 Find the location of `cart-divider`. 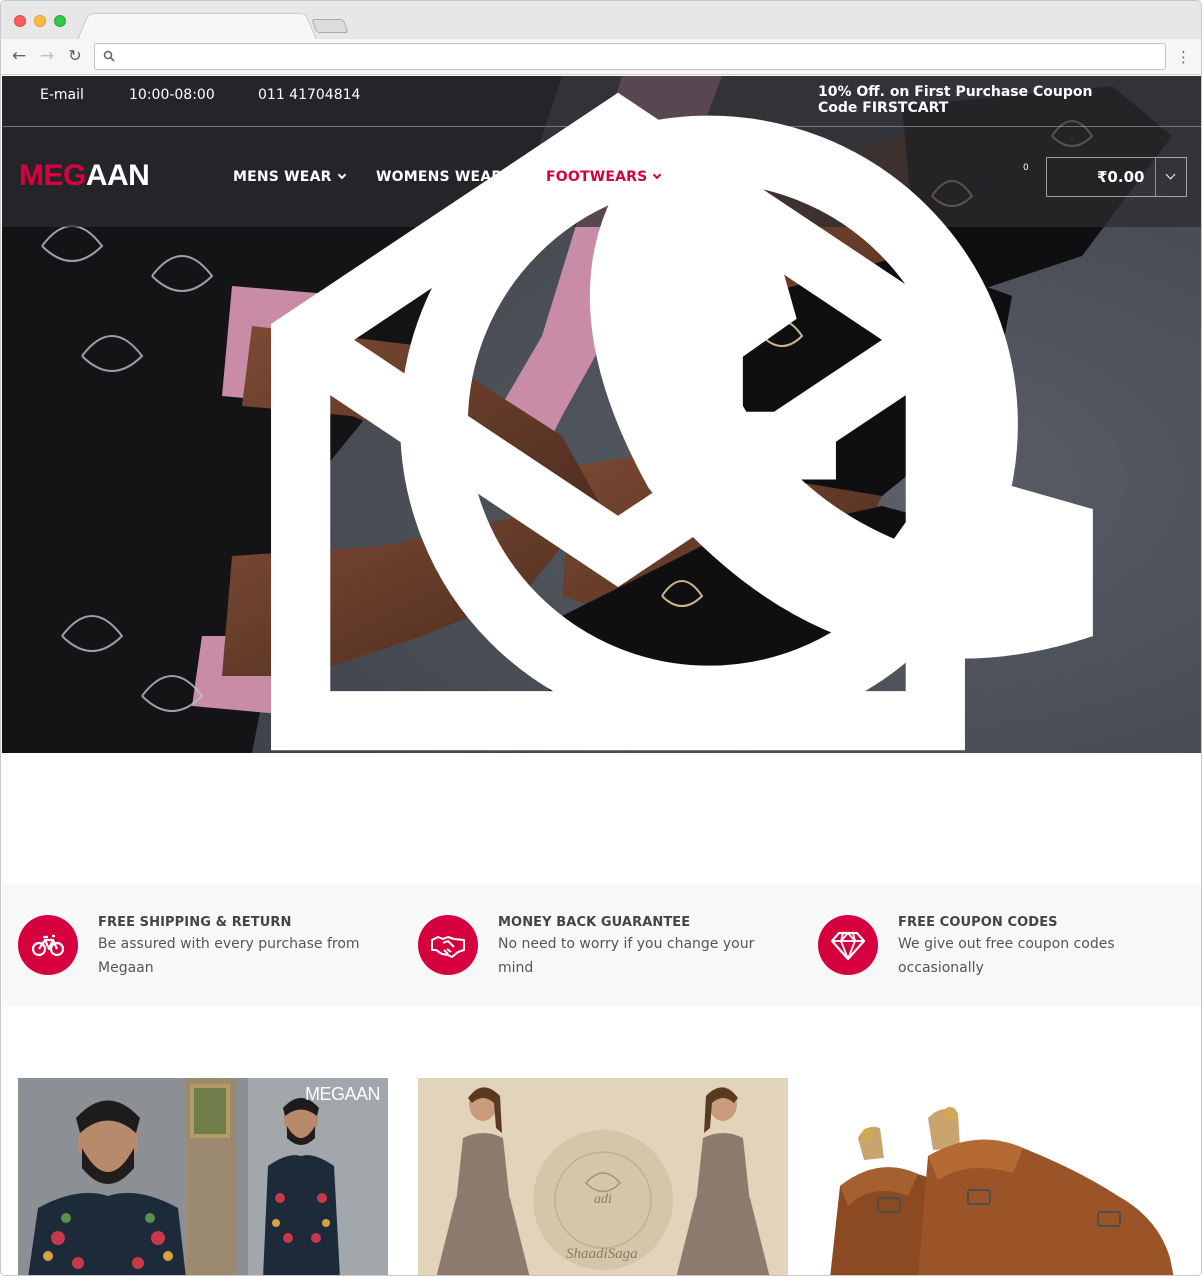

cart-divider is located at coordinates (1155, 177).